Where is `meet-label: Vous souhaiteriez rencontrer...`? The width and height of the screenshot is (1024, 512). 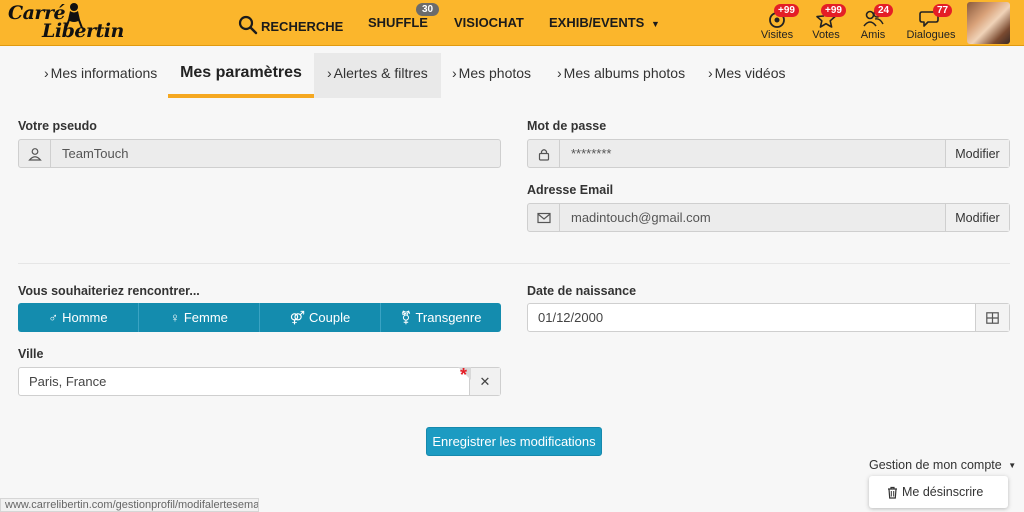
meet-label: Vous souhaiteriez rencontrer... is located at coordinates (109, 291).